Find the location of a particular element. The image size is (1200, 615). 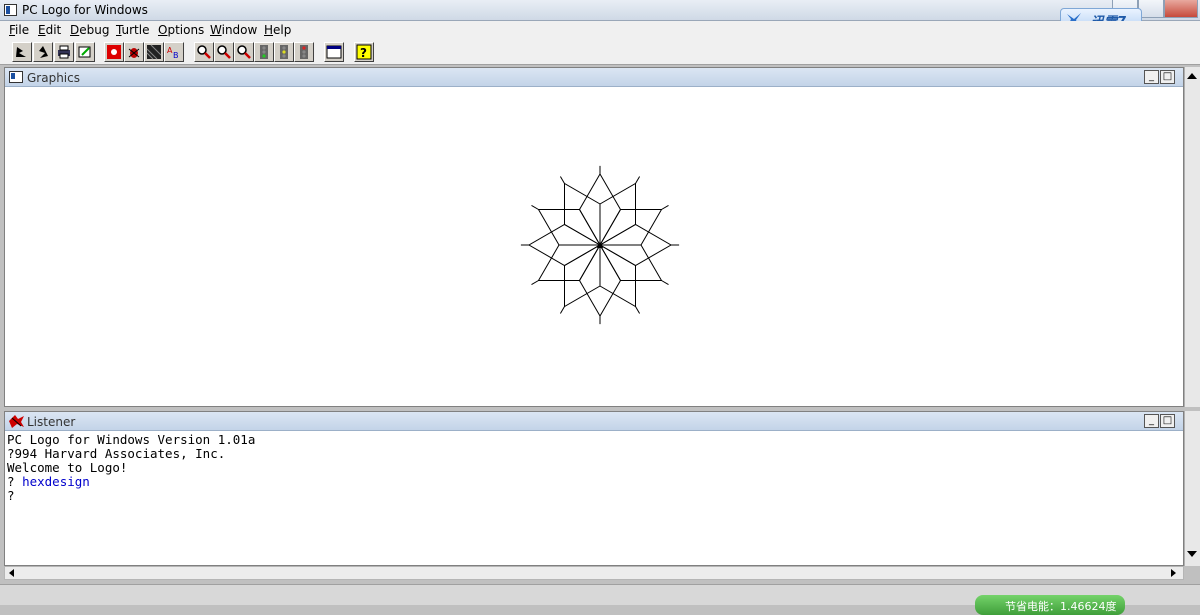

traffic-light-green-icon is located at coordinates (264, 52).